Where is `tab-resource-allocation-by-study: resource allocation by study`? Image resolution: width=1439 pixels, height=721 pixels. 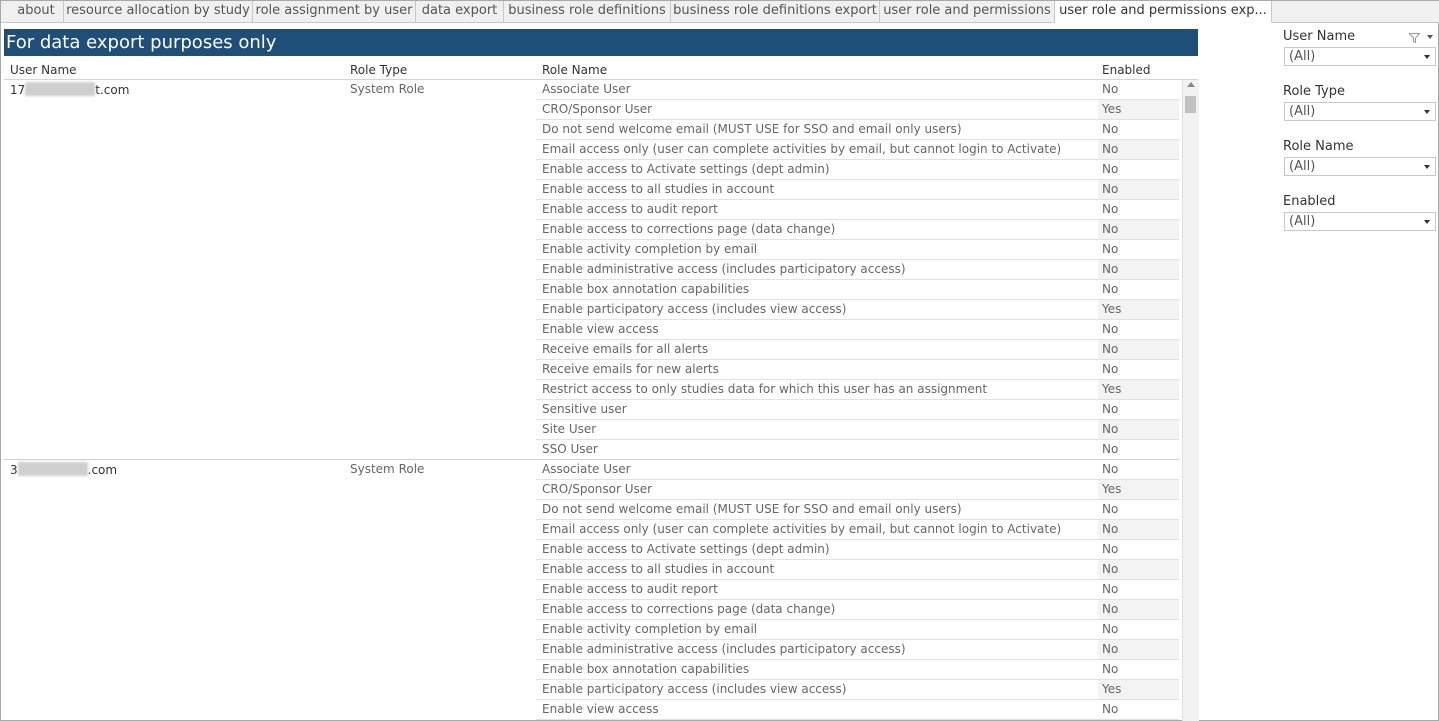
tab-resource-allocation-by-study: resource allocation by study is located at coordinates (158, 11).